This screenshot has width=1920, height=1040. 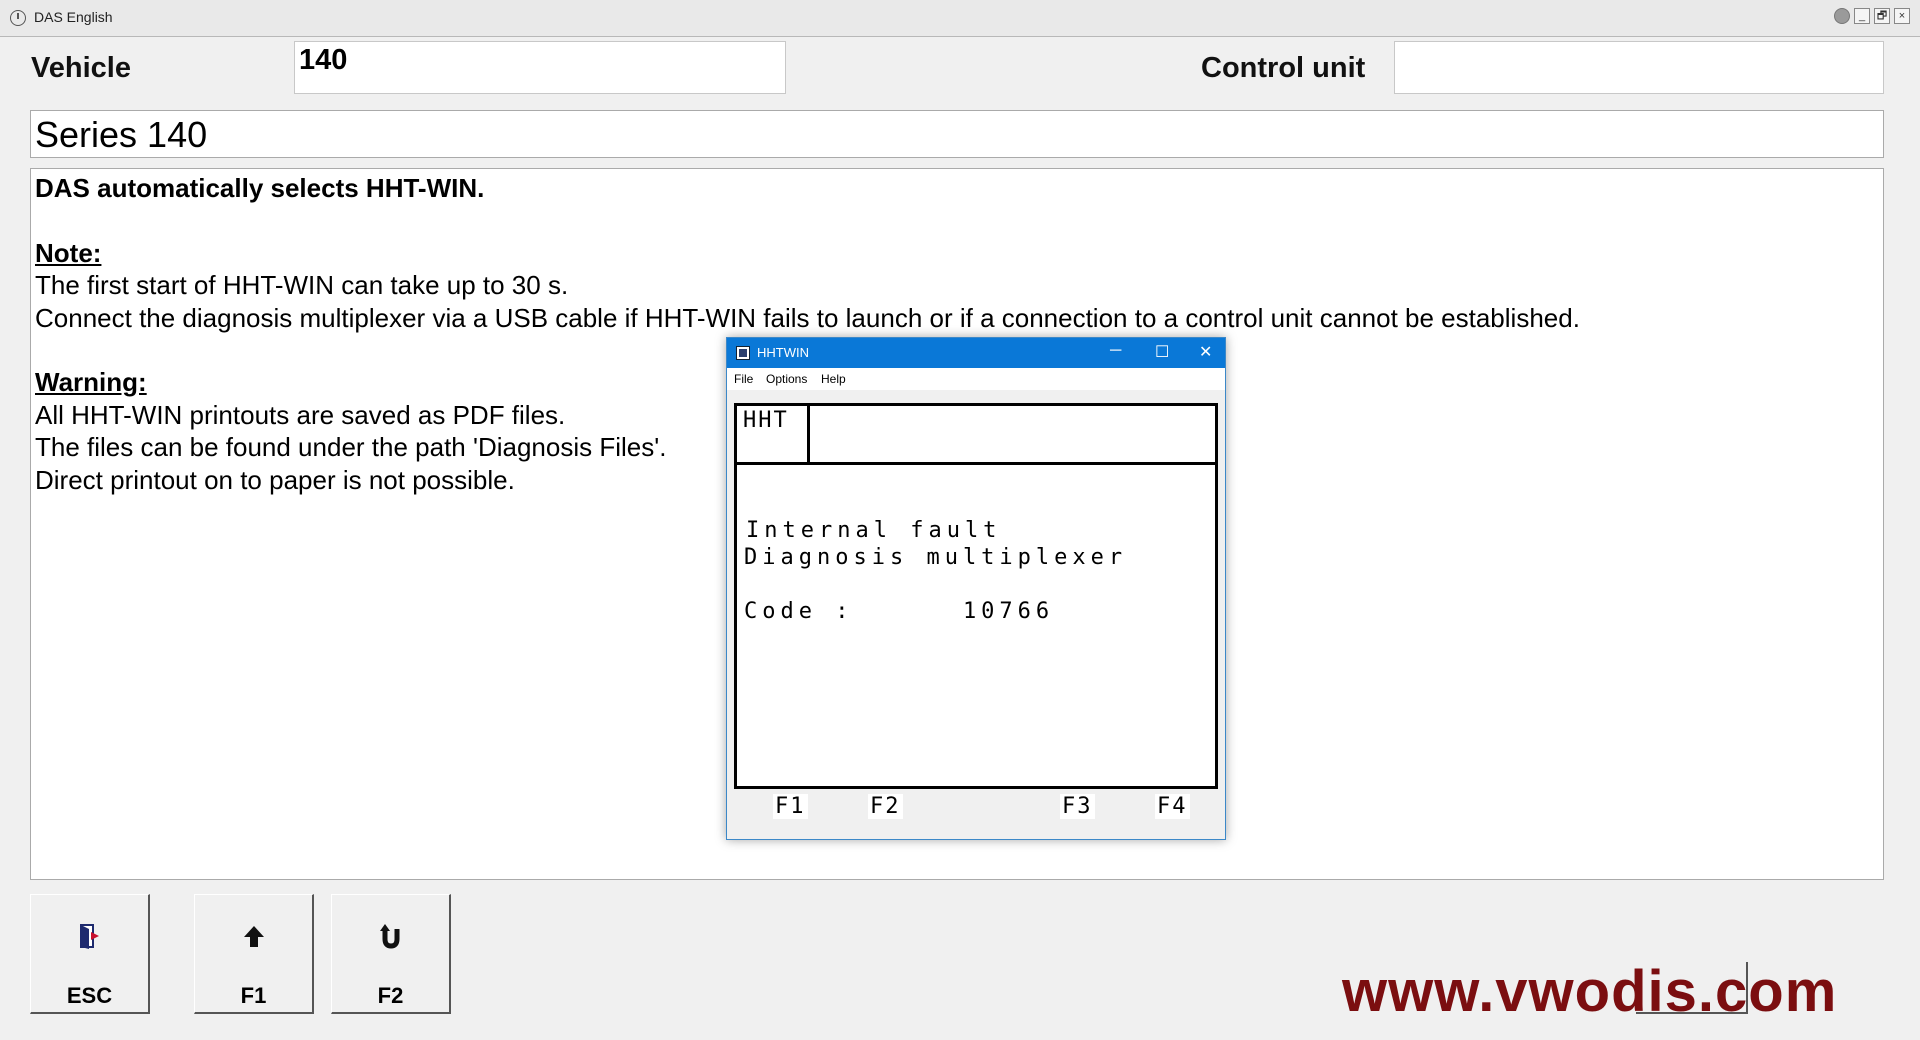 I want to click on minimize-button: _, so click(x=1862, y=16).